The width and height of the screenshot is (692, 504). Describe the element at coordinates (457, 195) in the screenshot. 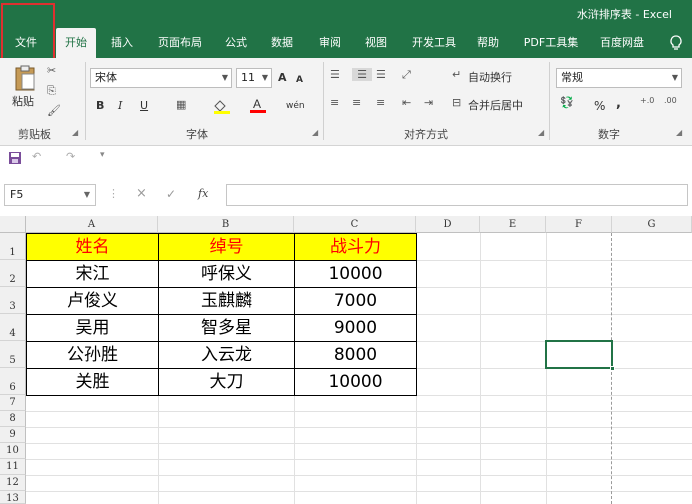

I see `formula-input` at that location.